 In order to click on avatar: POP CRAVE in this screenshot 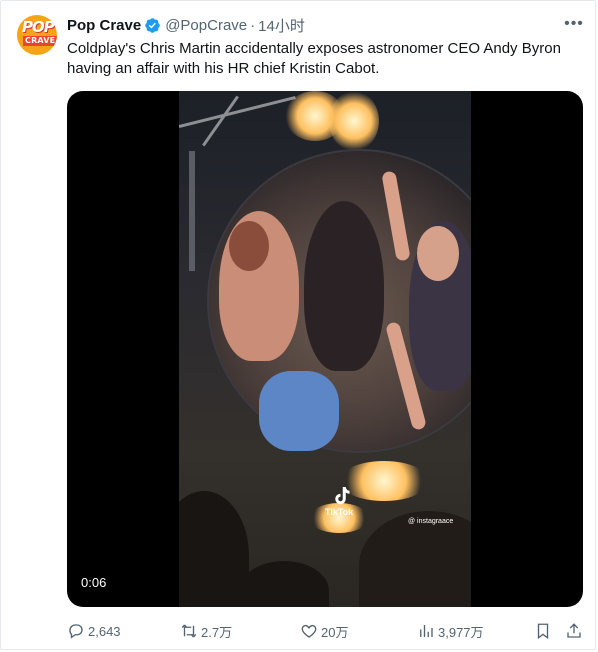, I will do `click(37, 35)`.